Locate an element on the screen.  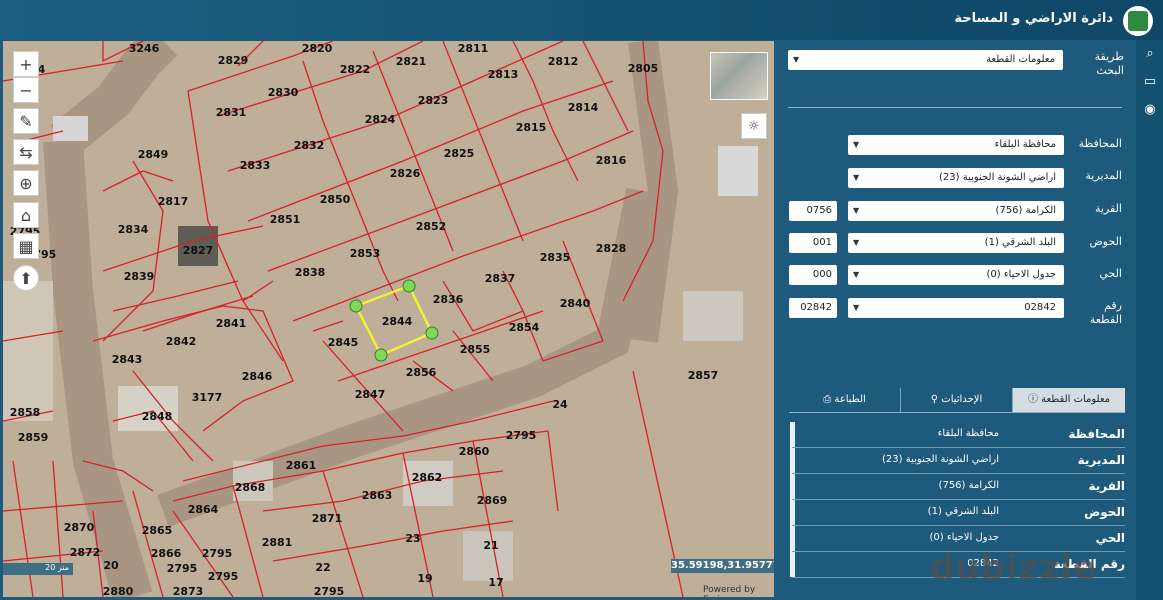
info-value: اراضي الشونة الجنوبية (23) is located at coordinates (940, 459).